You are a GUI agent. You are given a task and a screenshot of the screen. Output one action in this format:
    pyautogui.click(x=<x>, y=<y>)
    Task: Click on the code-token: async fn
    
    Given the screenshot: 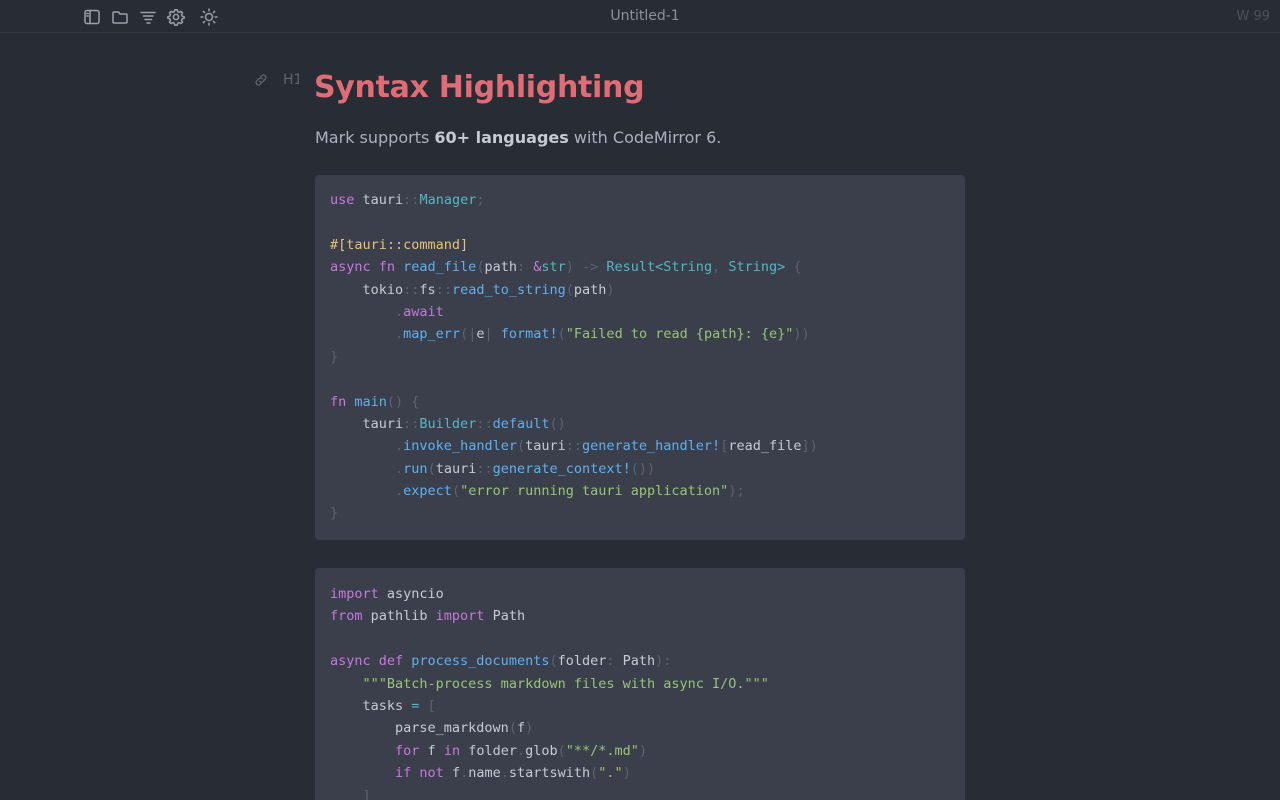 What is the action you would take?
    pyautogui.click(x=367, y=267)
    